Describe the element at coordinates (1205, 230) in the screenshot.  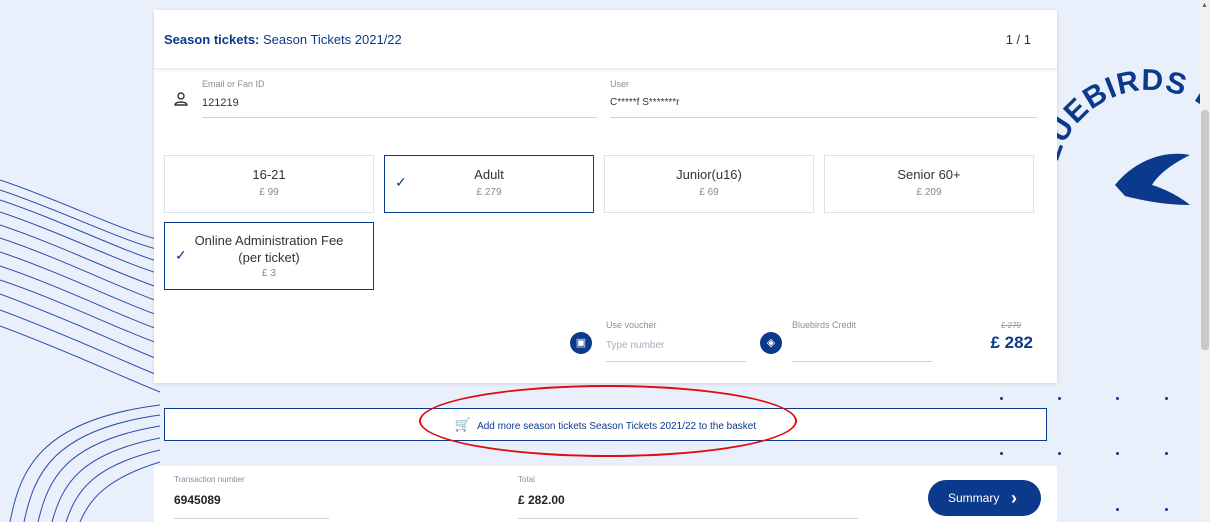
I see `scrollbar-thumb` at that location.